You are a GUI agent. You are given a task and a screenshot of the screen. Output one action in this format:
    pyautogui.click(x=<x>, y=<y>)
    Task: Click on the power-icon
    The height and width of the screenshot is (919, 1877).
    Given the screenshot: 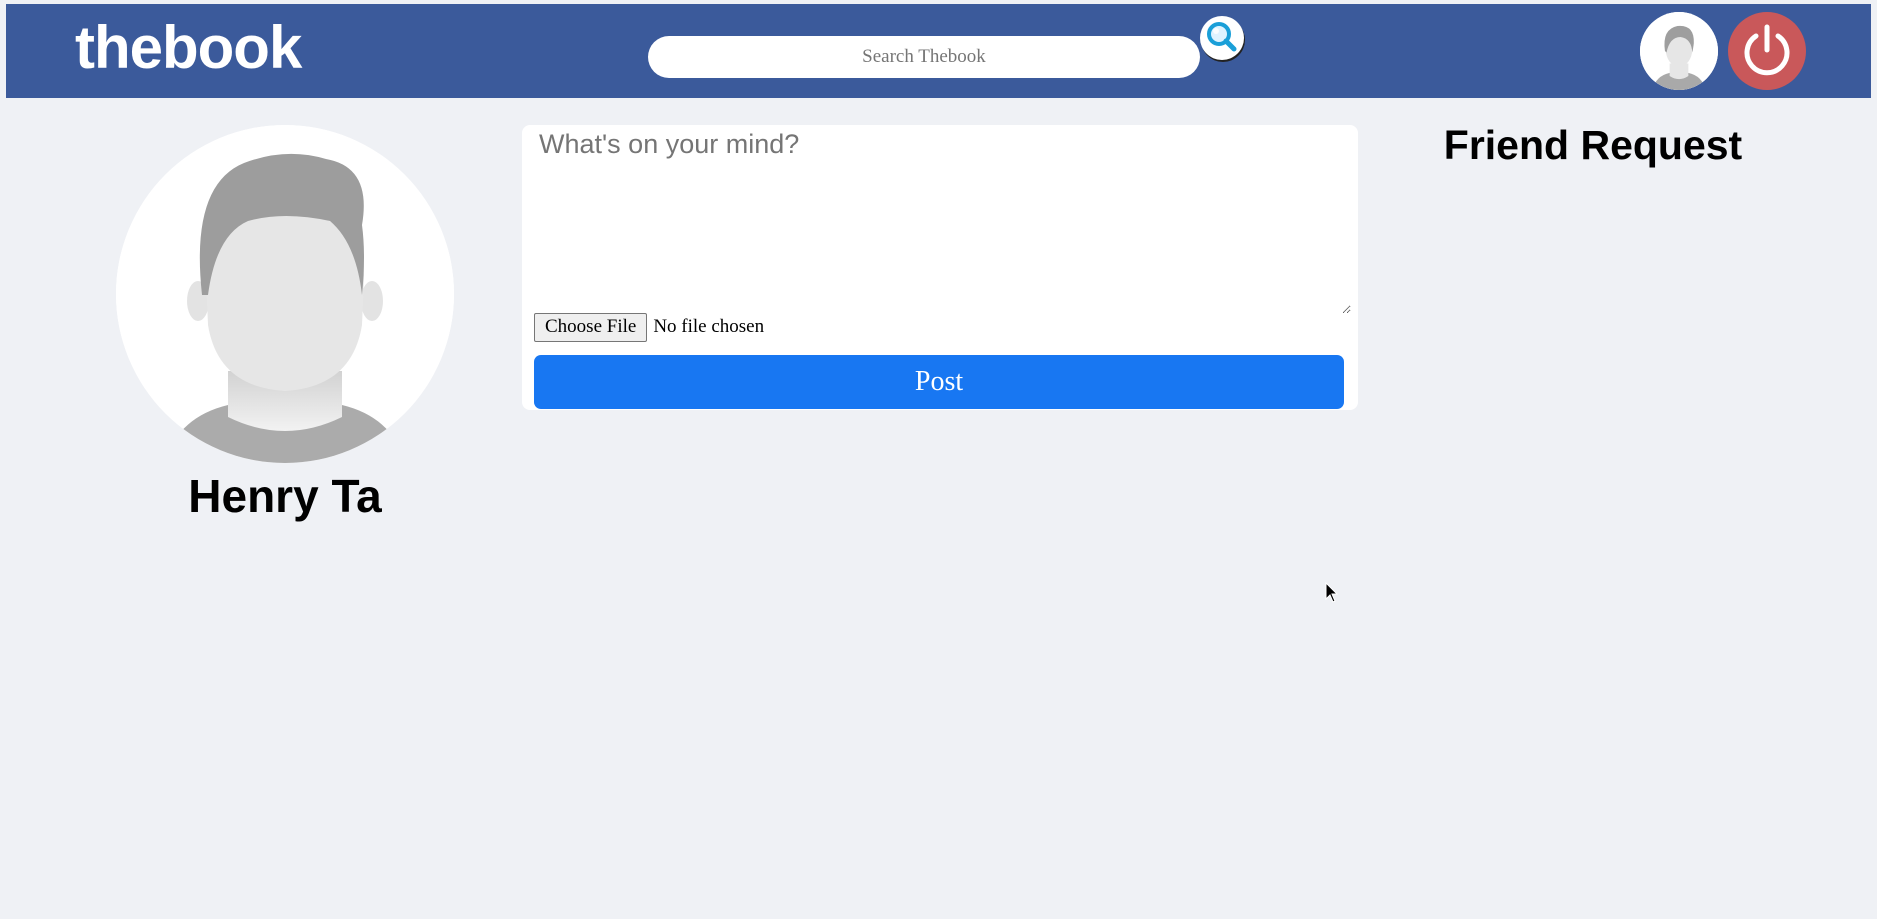 What is the action you would take?
    pyautogui.click(x=1767, y=50)
    